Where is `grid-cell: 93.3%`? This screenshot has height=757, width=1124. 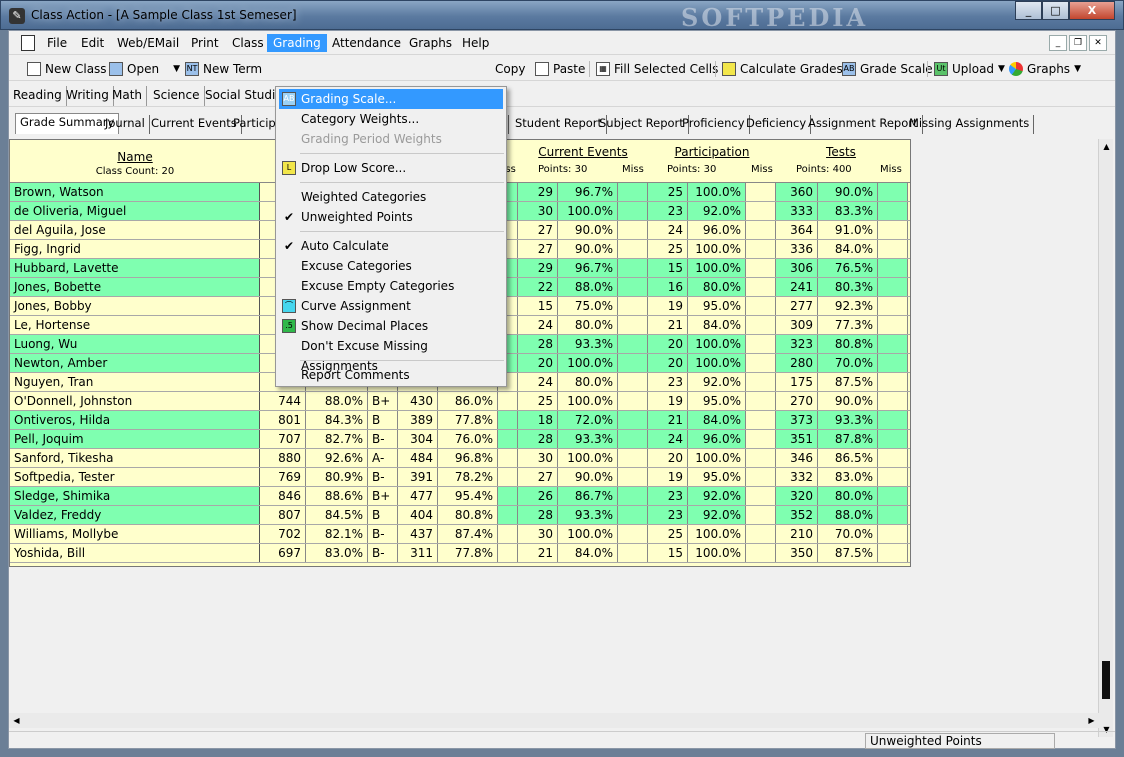 grid-cell: 93.3% is located at coordinates (588, 344).